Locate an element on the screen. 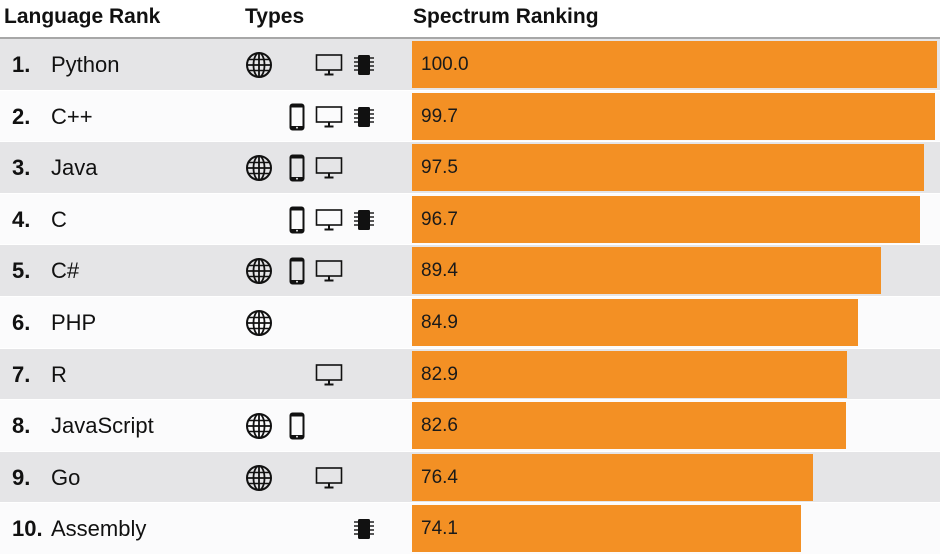  table-row-c: 4. C 96.7 is located at coordinates (470, 219).